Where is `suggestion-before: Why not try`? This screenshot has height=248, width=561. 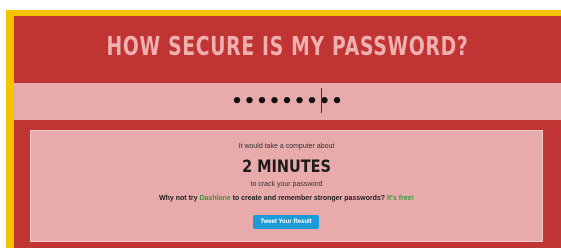 suggestion-before: Why not try is located at coordinates (178, 198).